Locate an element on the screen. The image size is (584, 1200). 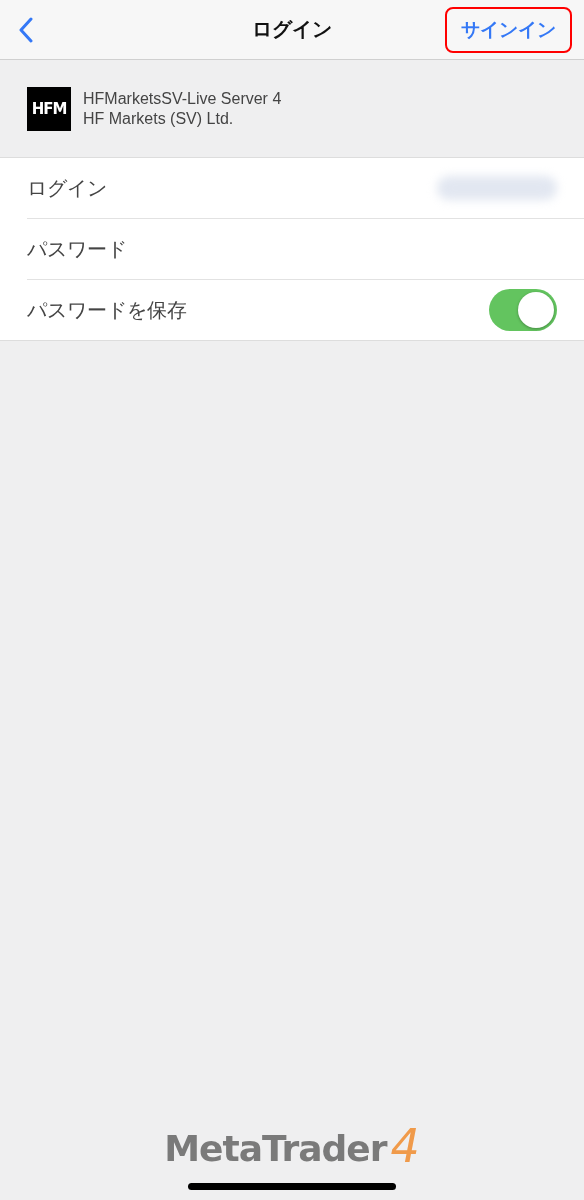
screen-title: ログイン is located at coordinates (292, 29).